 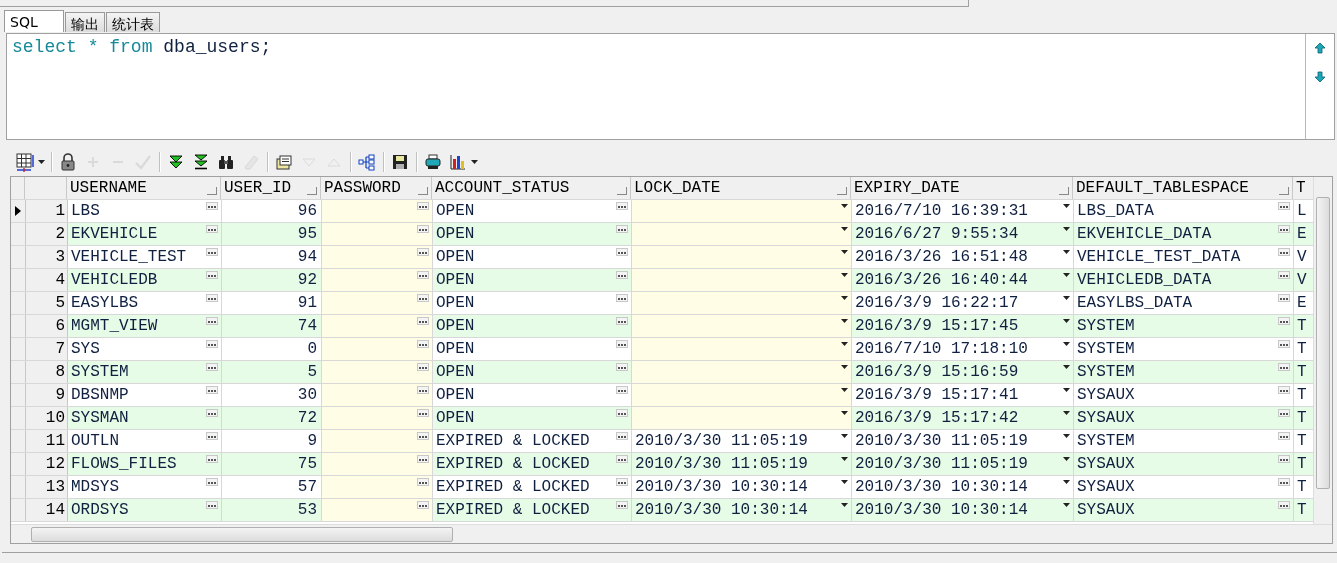 What do you see at coordinates (433, 162) in the screenshot?
I see `printer-icon` at bounding box center [433, 162].